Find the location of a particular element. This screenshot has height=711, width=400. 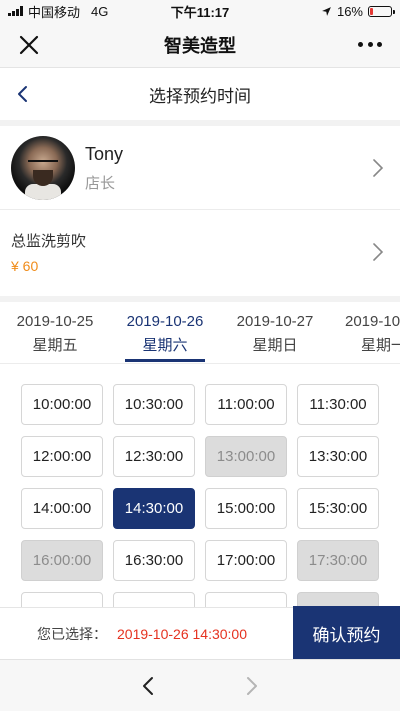

battery-level is located at coordinates (372, 11).